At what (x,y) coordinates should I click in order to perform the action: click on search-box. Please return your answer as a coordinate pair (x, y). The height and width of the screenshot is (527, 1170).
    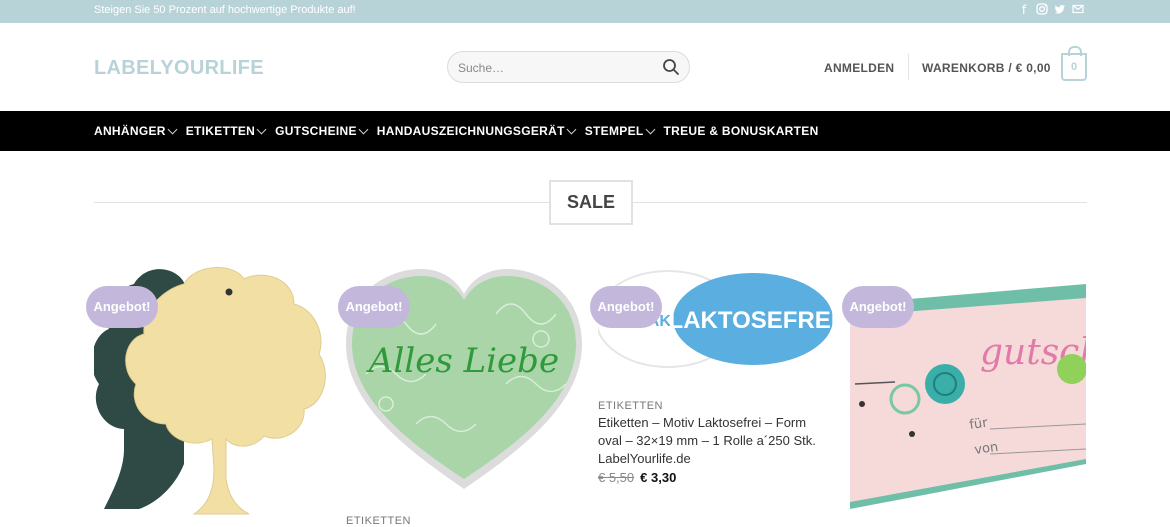
    Looking at the image, I should click on (568, 67).